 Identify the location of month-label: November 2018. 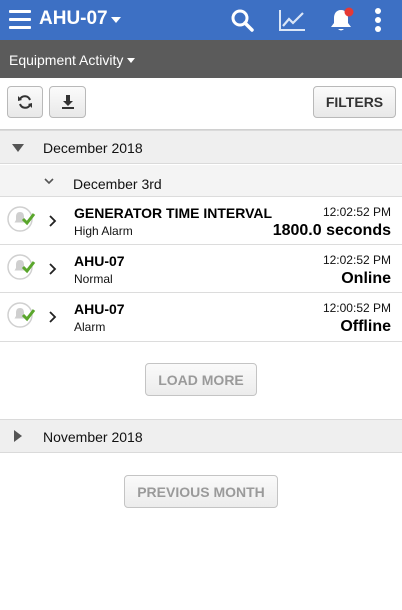
(93, 437).